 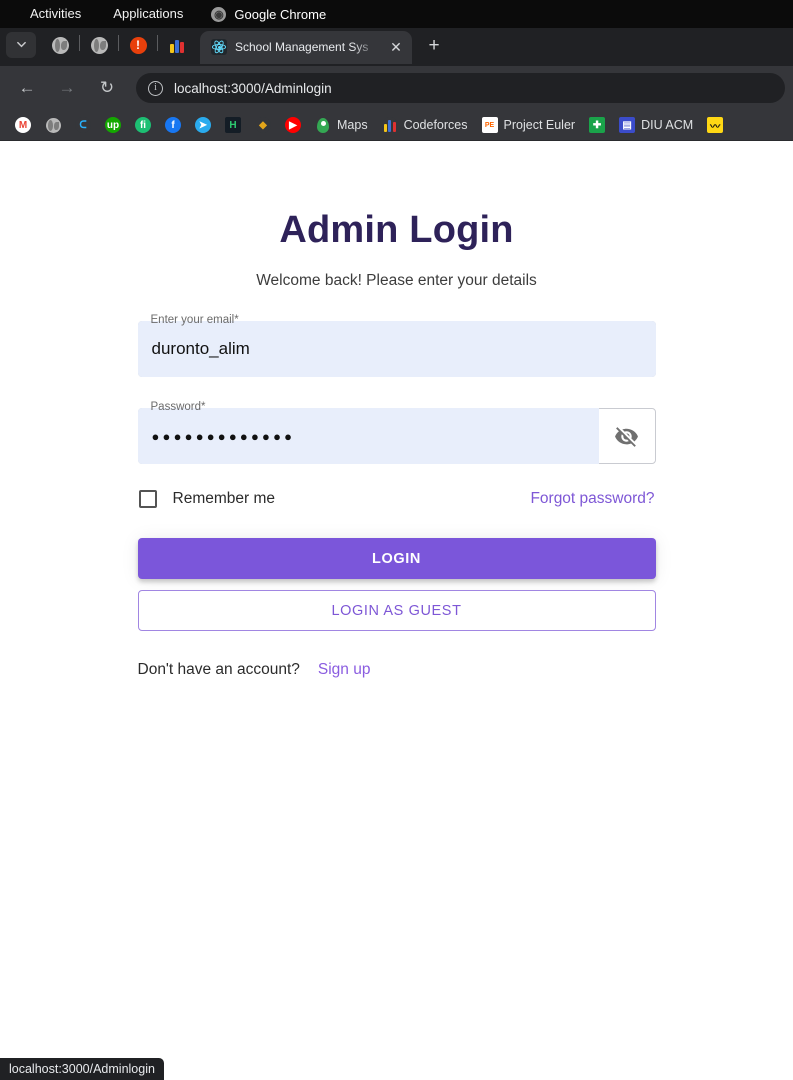 What do you see at coordinates (155, 88) in the screenshot?
I see `info-circle-icon: i` at bounding box center [155, 88].